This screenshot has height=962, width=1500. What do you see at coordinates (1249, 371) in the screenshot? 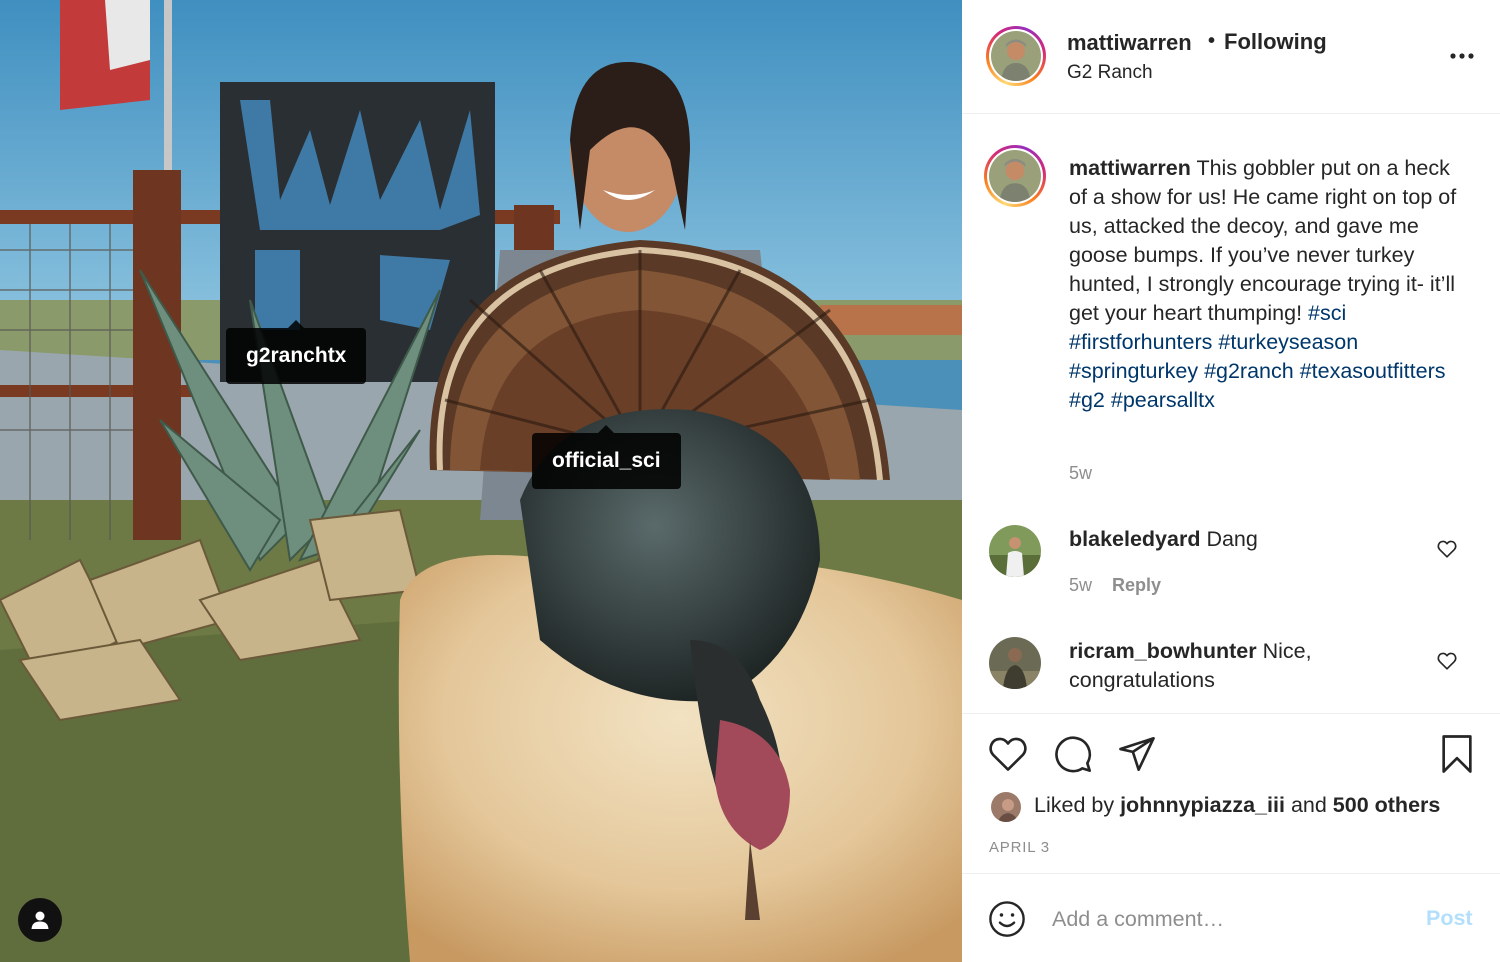
I see `hashtag-link: #g2ranch` at bounding box center [1249, 371].